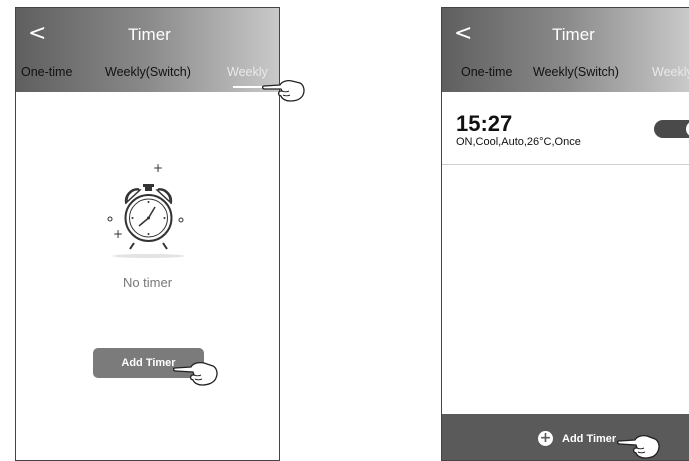 The height and width of the screenshot is (461, 689). I want to click on timer-details: ON,Cool,Auto,26°C,Once, so click(518, 142).